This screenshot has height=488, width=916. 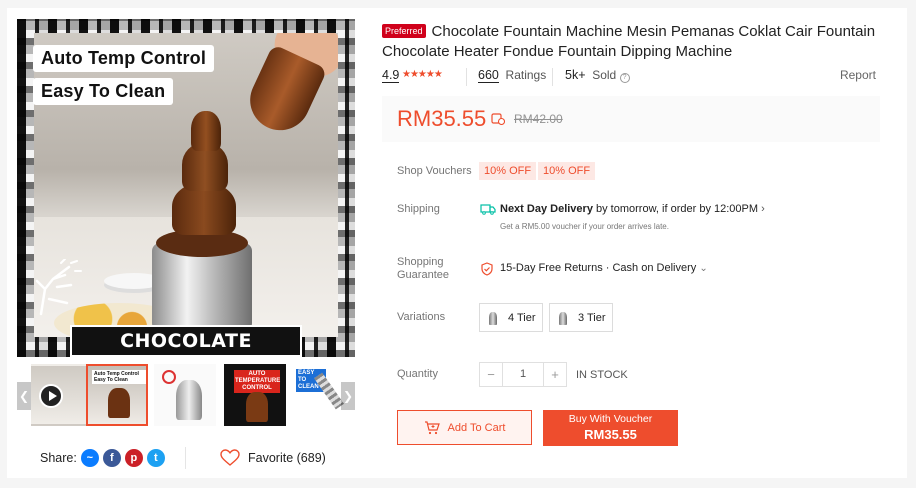 I want to click on shield-icon, so click(x=487, y=269).